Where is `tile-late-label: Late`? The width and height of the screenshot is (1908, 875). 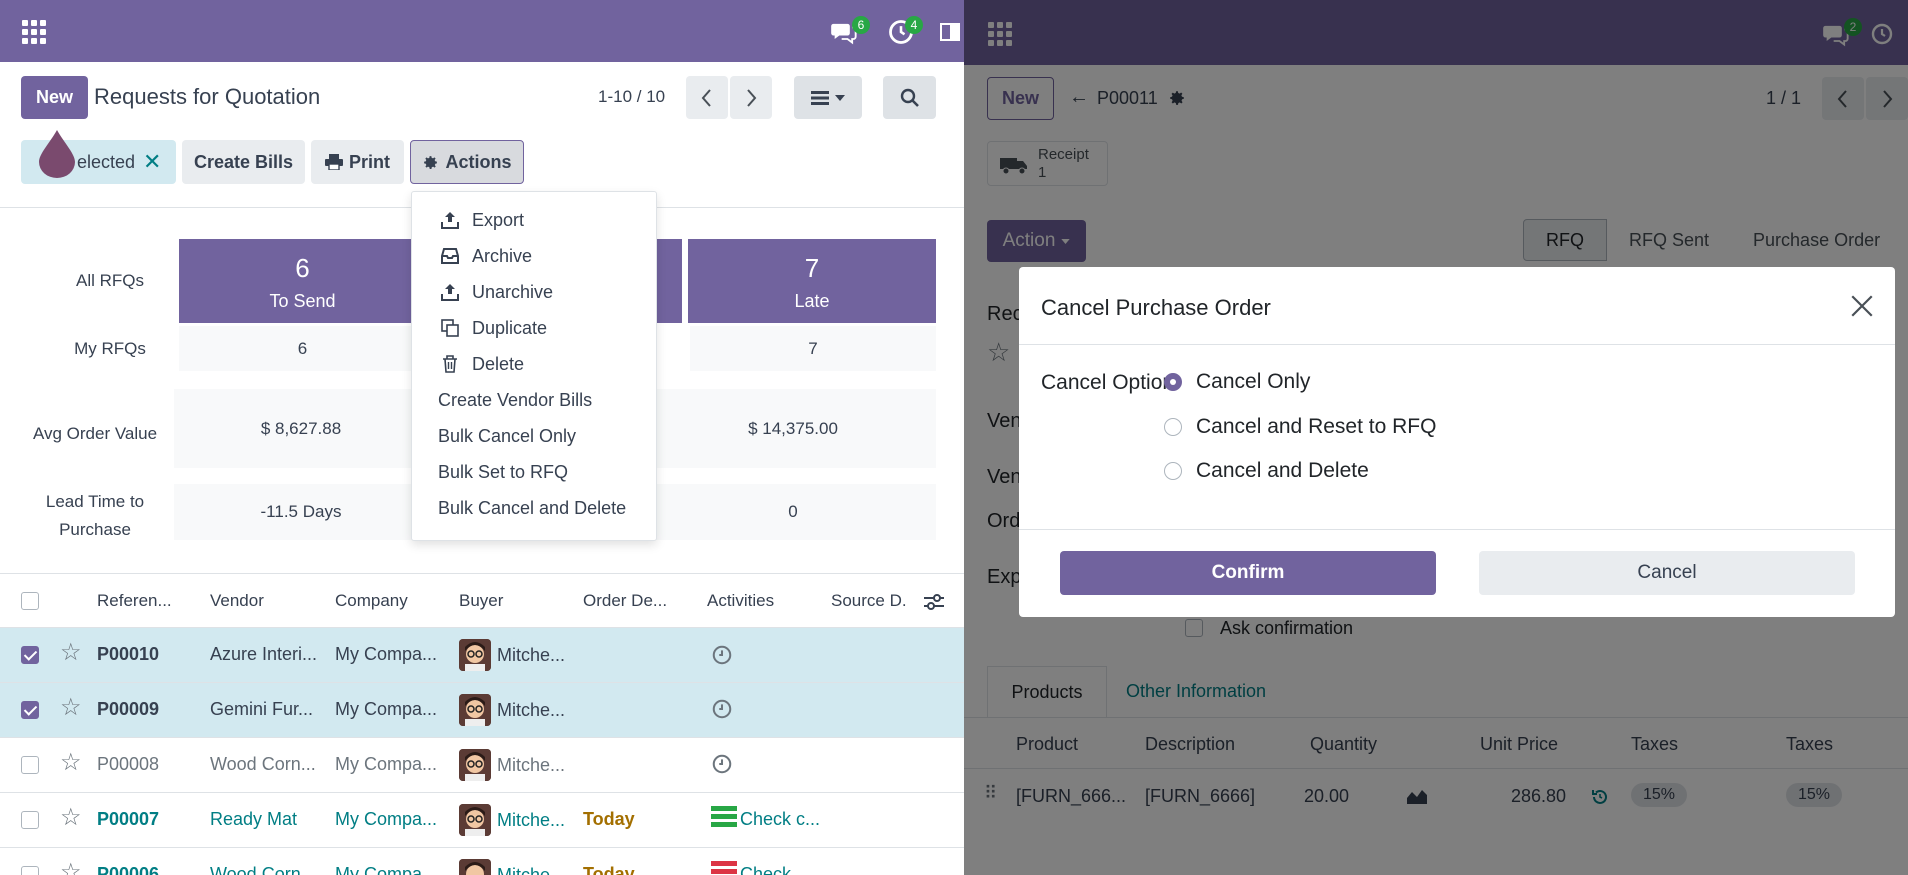 tile-late-label: Late is located at coordinates (812, 301).